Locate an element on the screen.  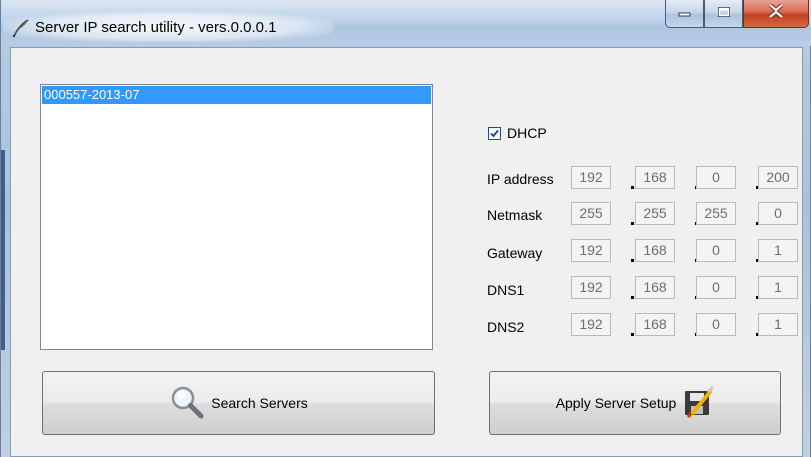
search-servers-button: Search Servers is located at coordinates (238, 403).